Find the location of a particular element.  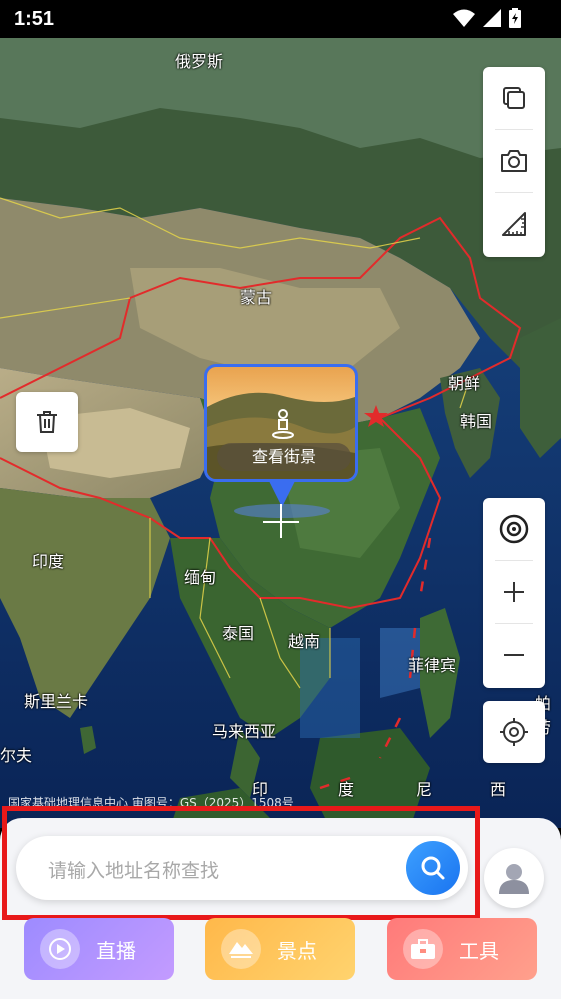

battery-icon is located at coordinates (515, 18).